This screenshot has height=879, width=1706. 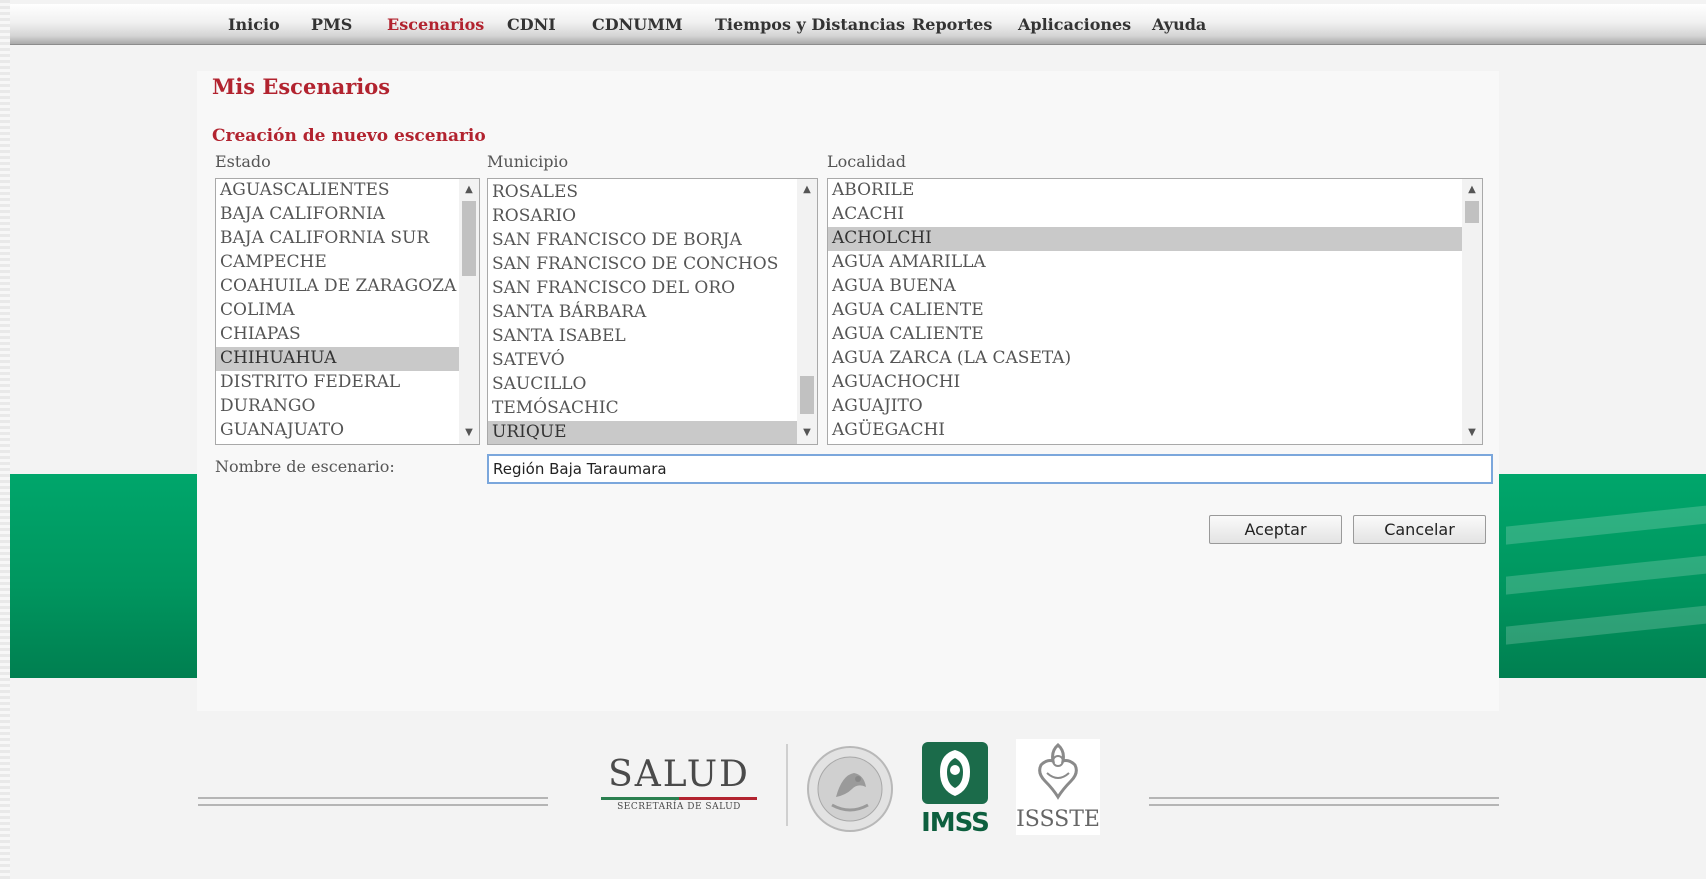 What do you see at coordinates (331, 24) in the screenshot?
I see `nav-item-pms: PMS` at bounding box center [331, 24].